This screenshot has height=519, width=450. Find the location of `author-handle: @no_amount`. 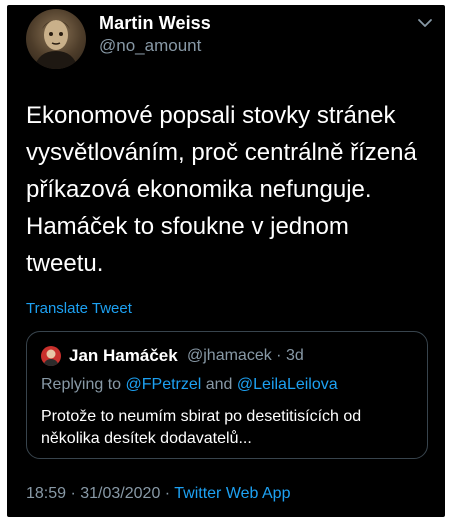

author-handle: @no_amount is located at coordinates (150, 46).